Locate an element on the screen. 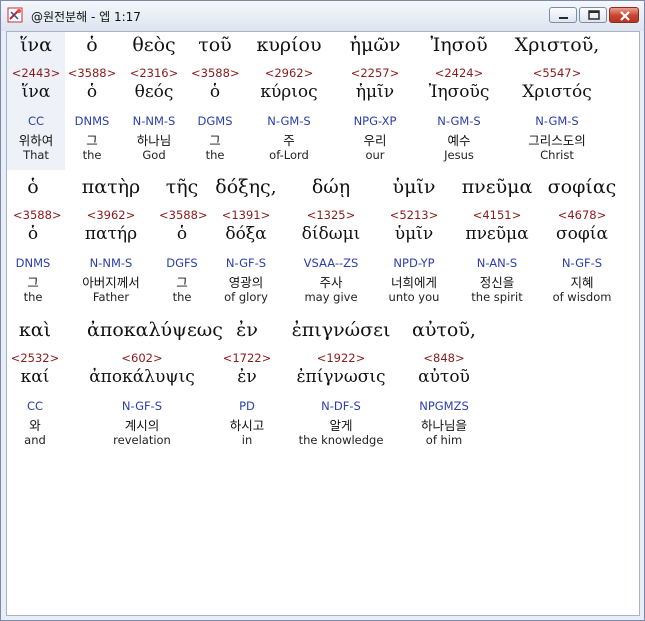  strong-number: <2532> is located at coordinates (35, 358).